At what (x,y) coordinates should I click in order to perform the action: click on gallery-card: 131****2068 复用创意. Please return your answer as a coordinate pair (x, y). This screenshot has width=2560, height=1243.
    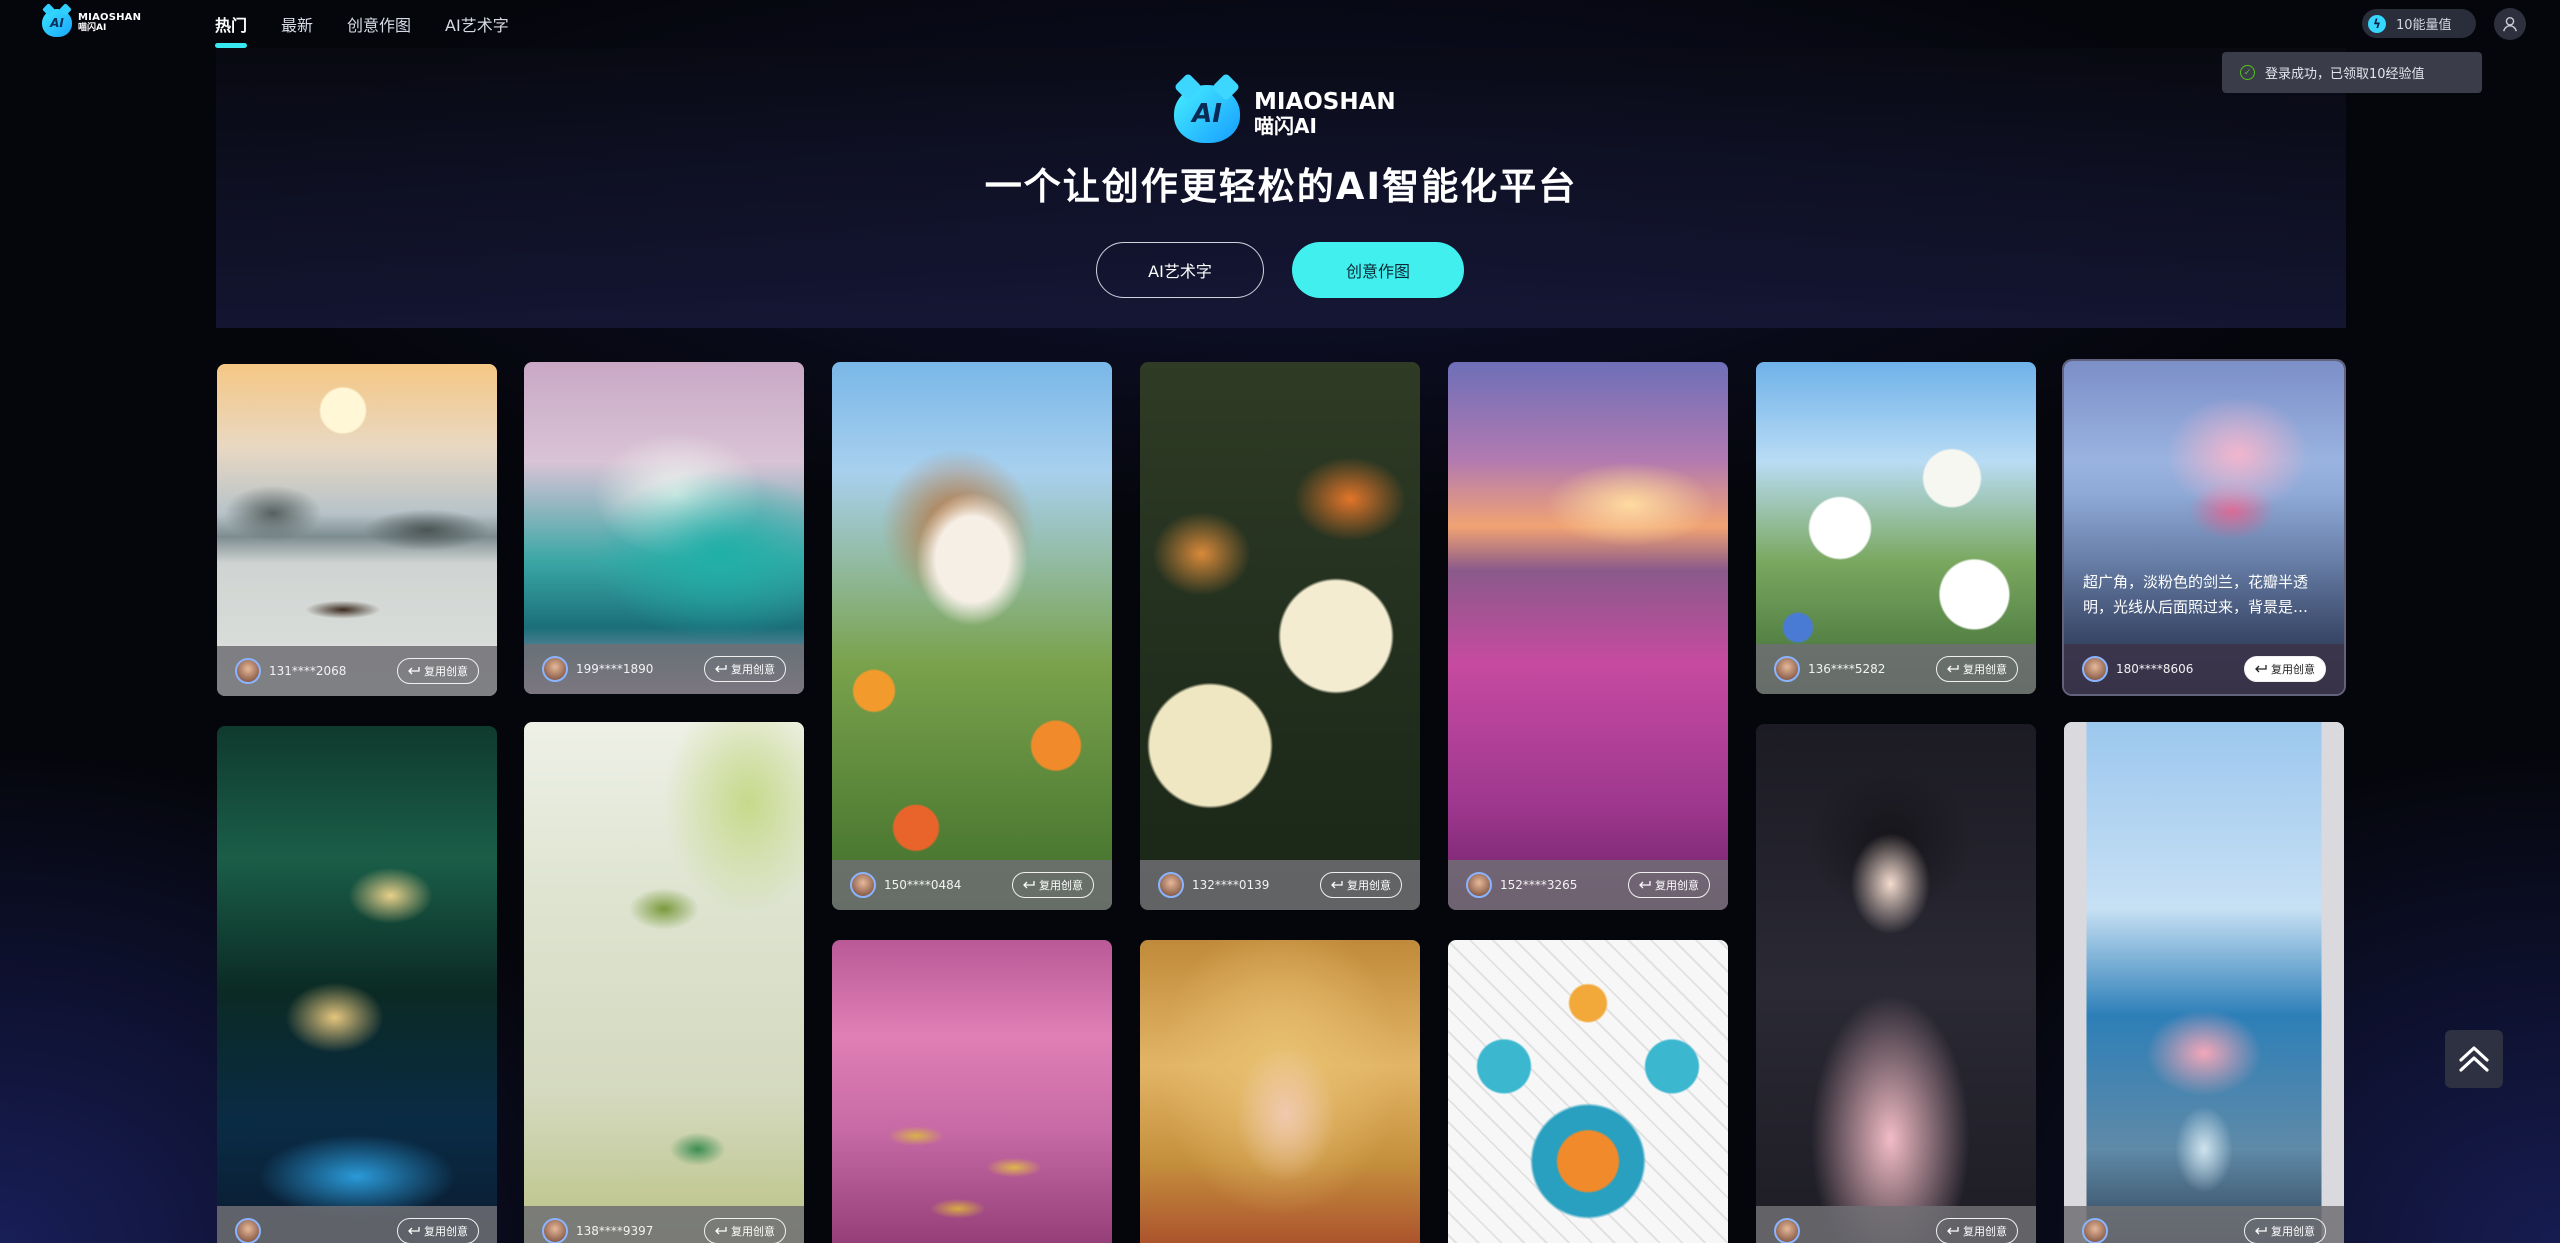
    Looking at the image, I should click on (357, 530).